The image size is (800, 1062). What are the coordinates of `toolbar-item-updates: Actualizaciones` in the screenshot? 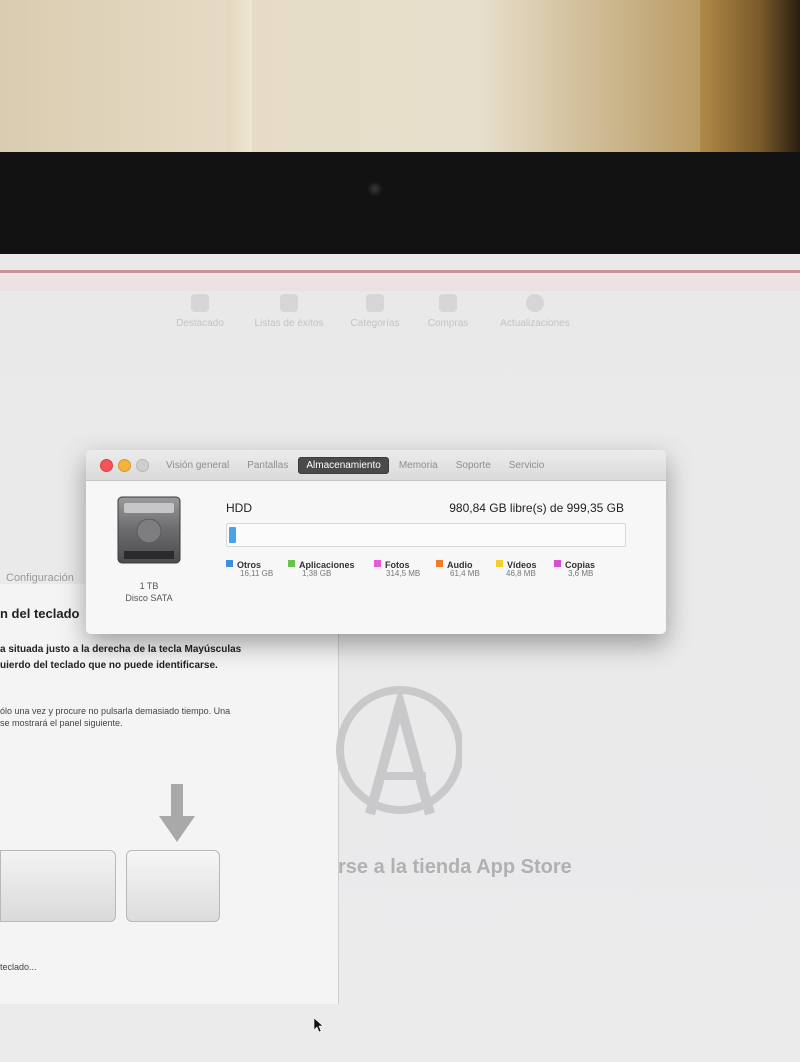 It's located at (535, 311).